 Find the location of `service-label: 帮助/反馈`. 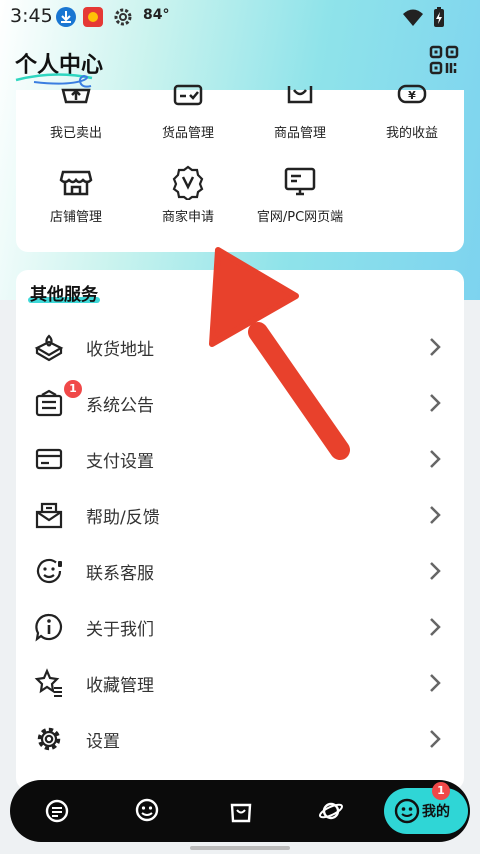

service-label: 帮助/反馈 is located at coordinates (123, 518).